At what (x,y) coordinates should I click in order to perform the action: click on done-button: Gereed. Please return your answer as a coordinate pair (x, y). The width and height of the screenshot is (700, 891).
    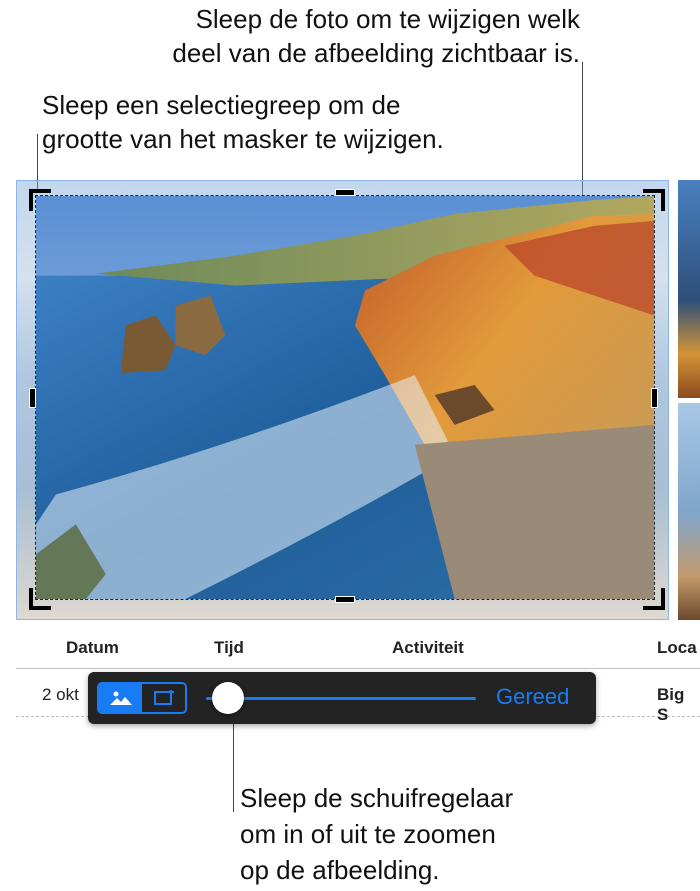
    Looking at the image, I should click on (532, 697).